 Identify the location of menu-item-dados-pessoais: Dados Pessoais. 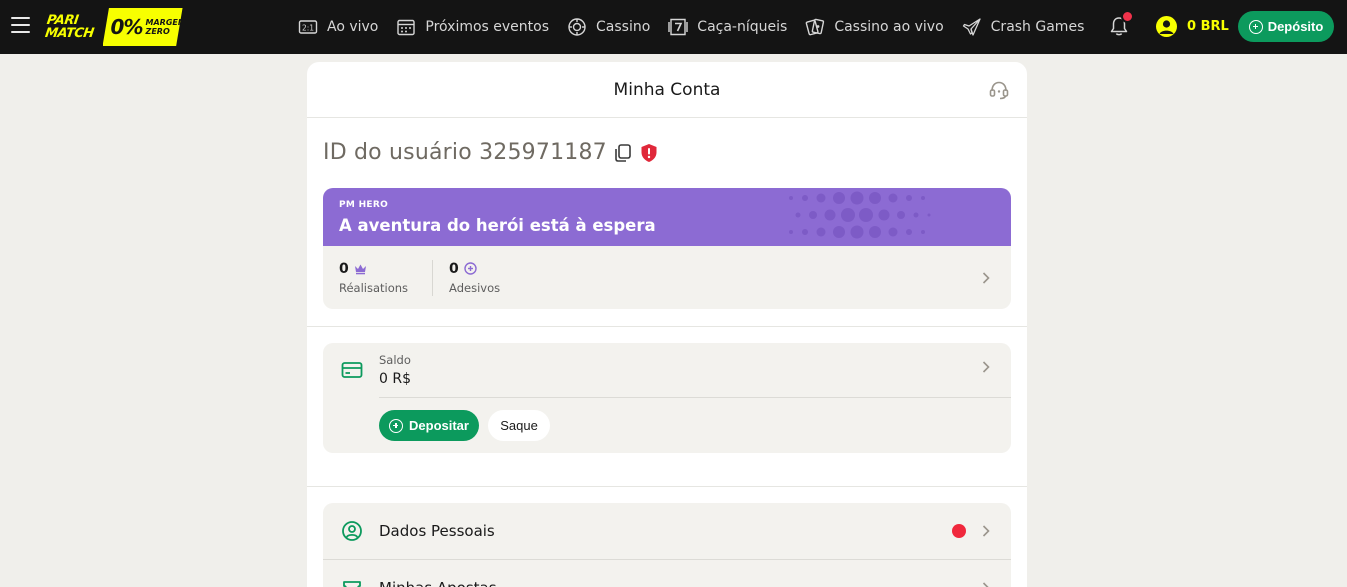
(667, 531).